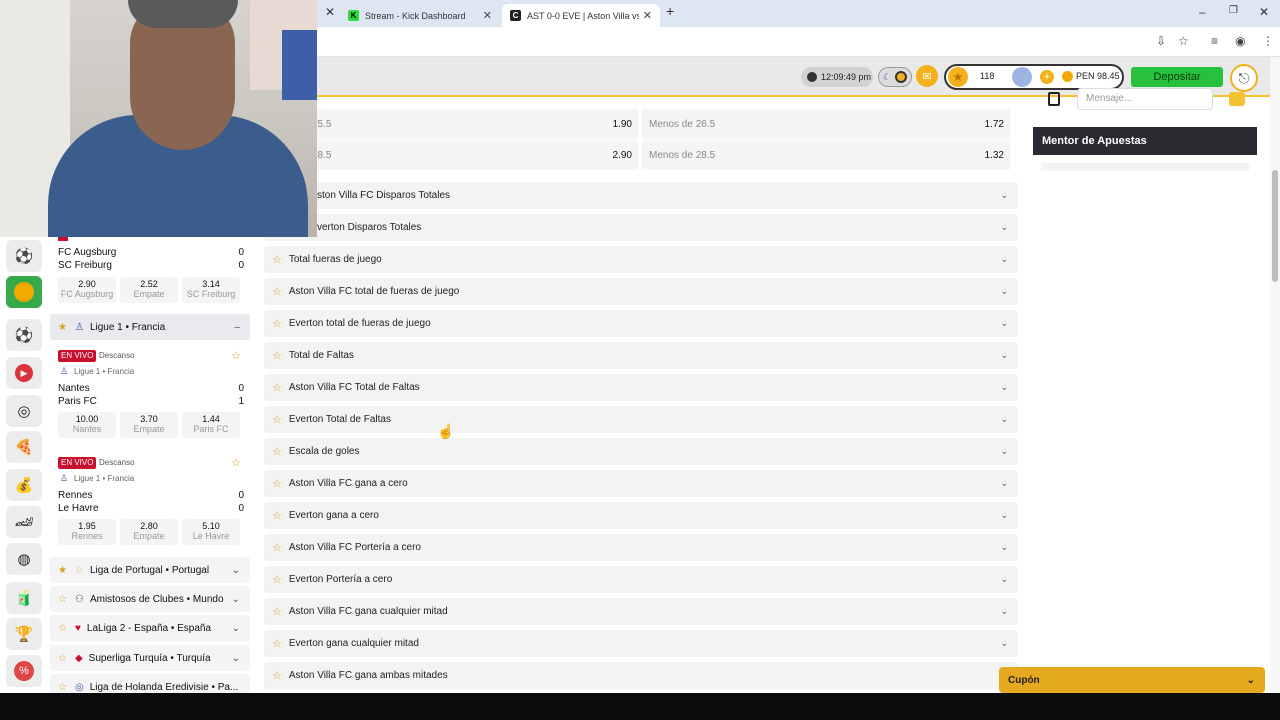 This screenshot has width=1280, height=720. Describe the element at coordinates (151, 252) in the screenshot. I see `team-home: FC Augsburg 0` at that location.